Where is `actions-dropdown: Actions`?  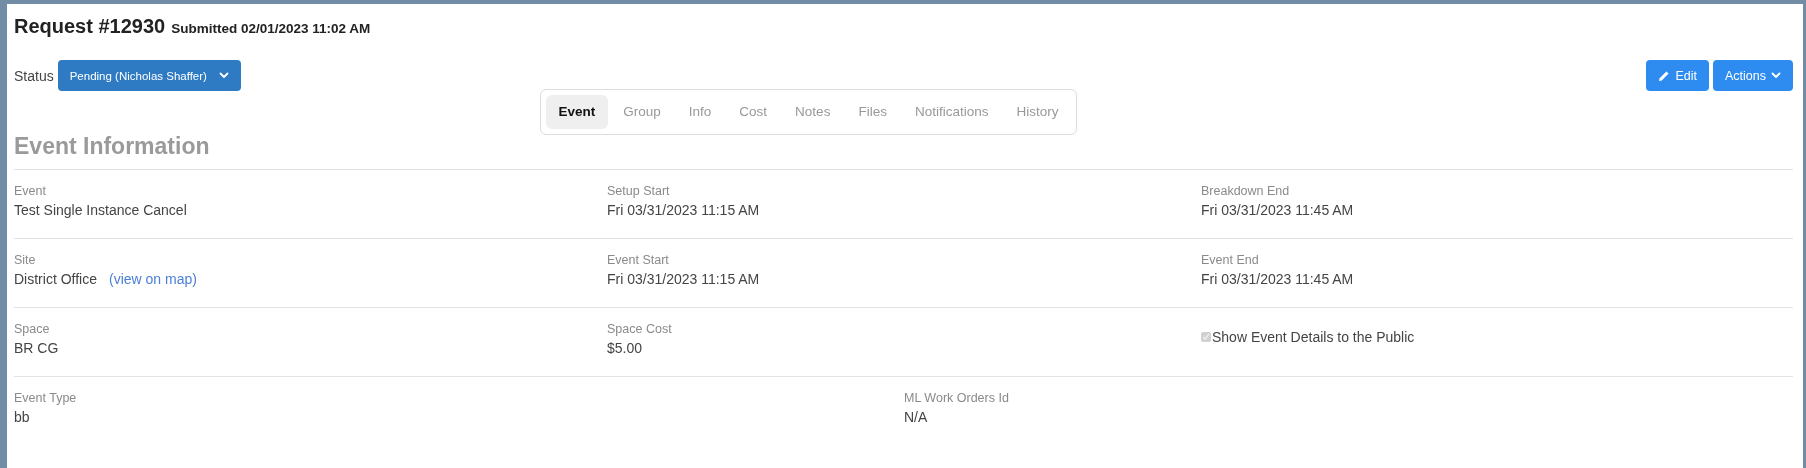
actions-dropdown: Actions is located at coordinates (1753, 75).